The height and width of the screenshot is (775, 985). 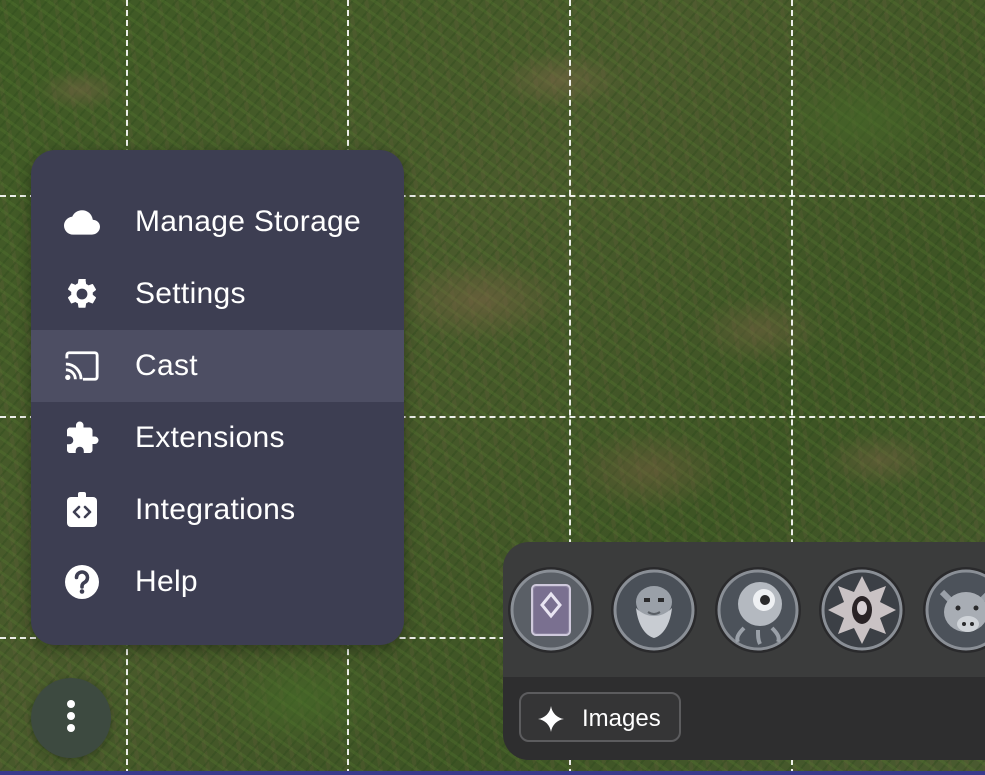 I want to click on sparkle-icon, so click(x=551, y=719).